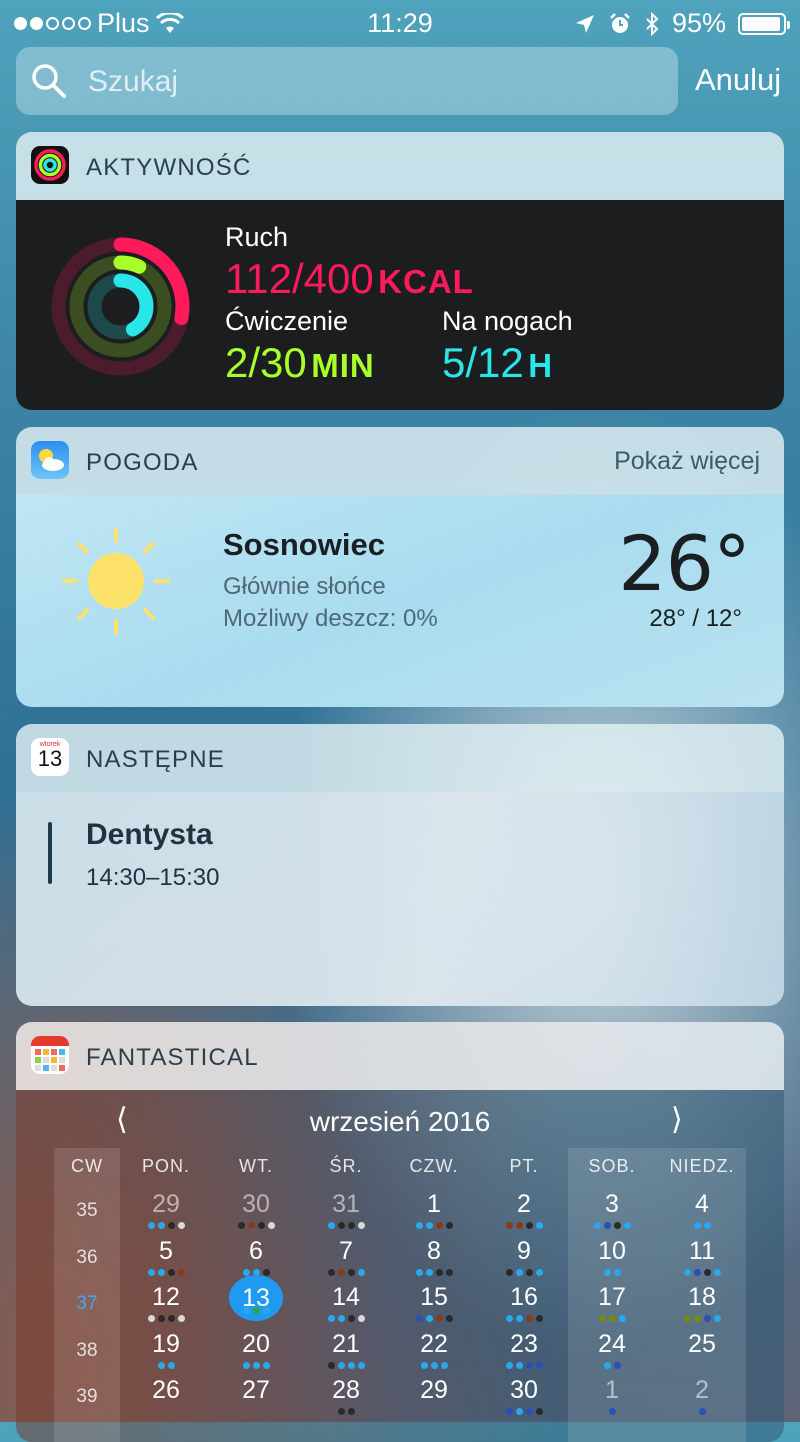  I want to click on weekday-header: PT., so click(524, 1166).